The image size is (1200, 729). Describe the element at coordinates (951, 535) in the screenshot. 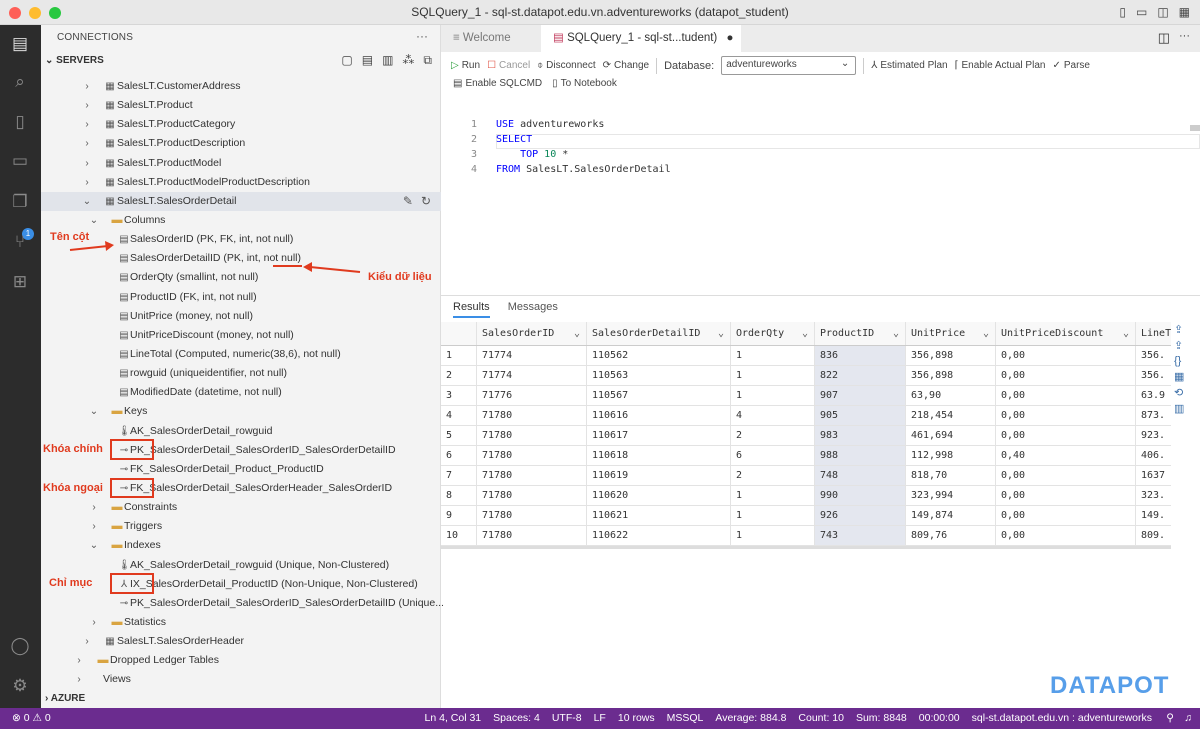

I see `table-cell: 809,76` at that location.